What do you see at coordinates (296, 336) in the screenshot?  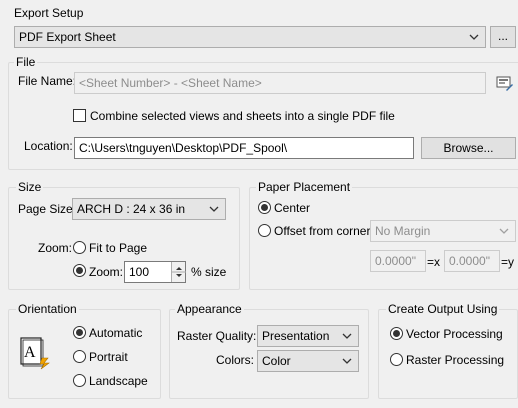 I see `raster-quality-value: Presentation` at bounding box center [296, 336].